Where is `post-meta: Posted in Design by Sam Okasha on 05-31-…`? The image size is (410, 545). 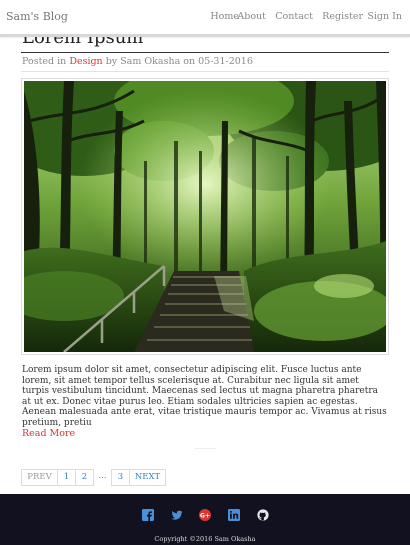
post-meta: Posted in Design by Sam Okasha on 05-31-… is located at coordinates (137, 61).